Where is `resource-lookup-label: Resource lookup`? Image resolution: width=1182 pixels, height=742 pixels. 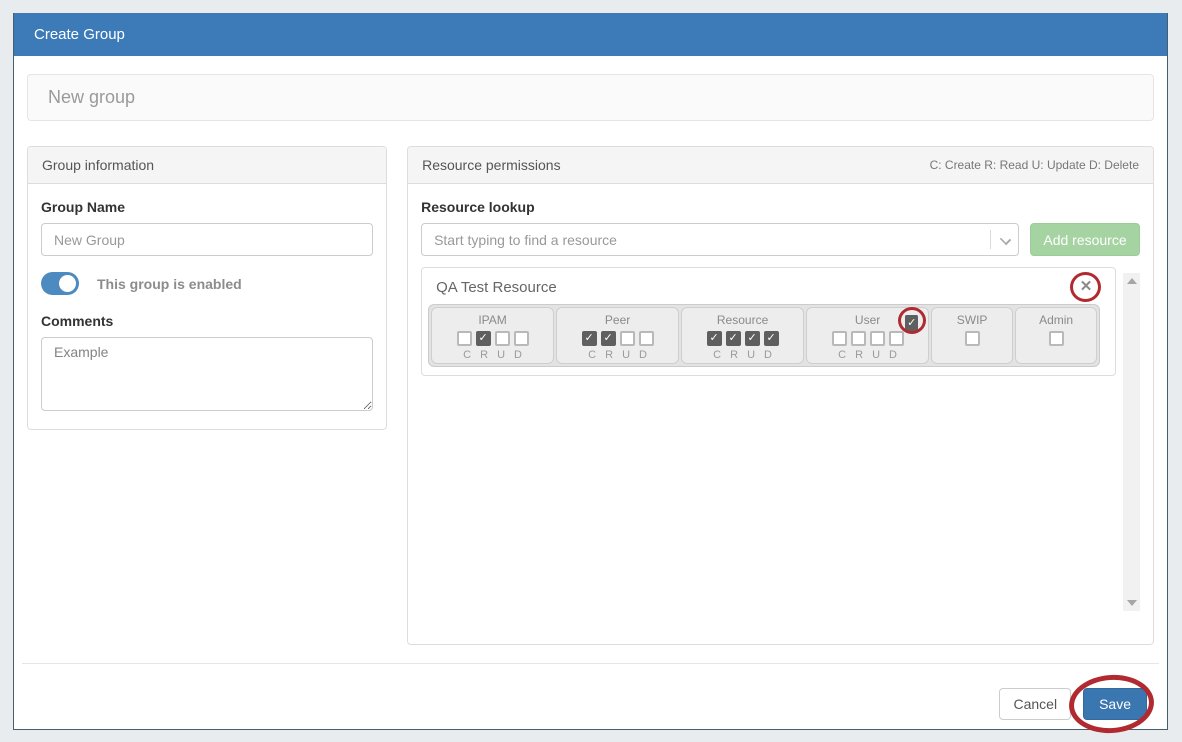 resource-lookup-label: Resource lookup is located at coordinates (478, 207).